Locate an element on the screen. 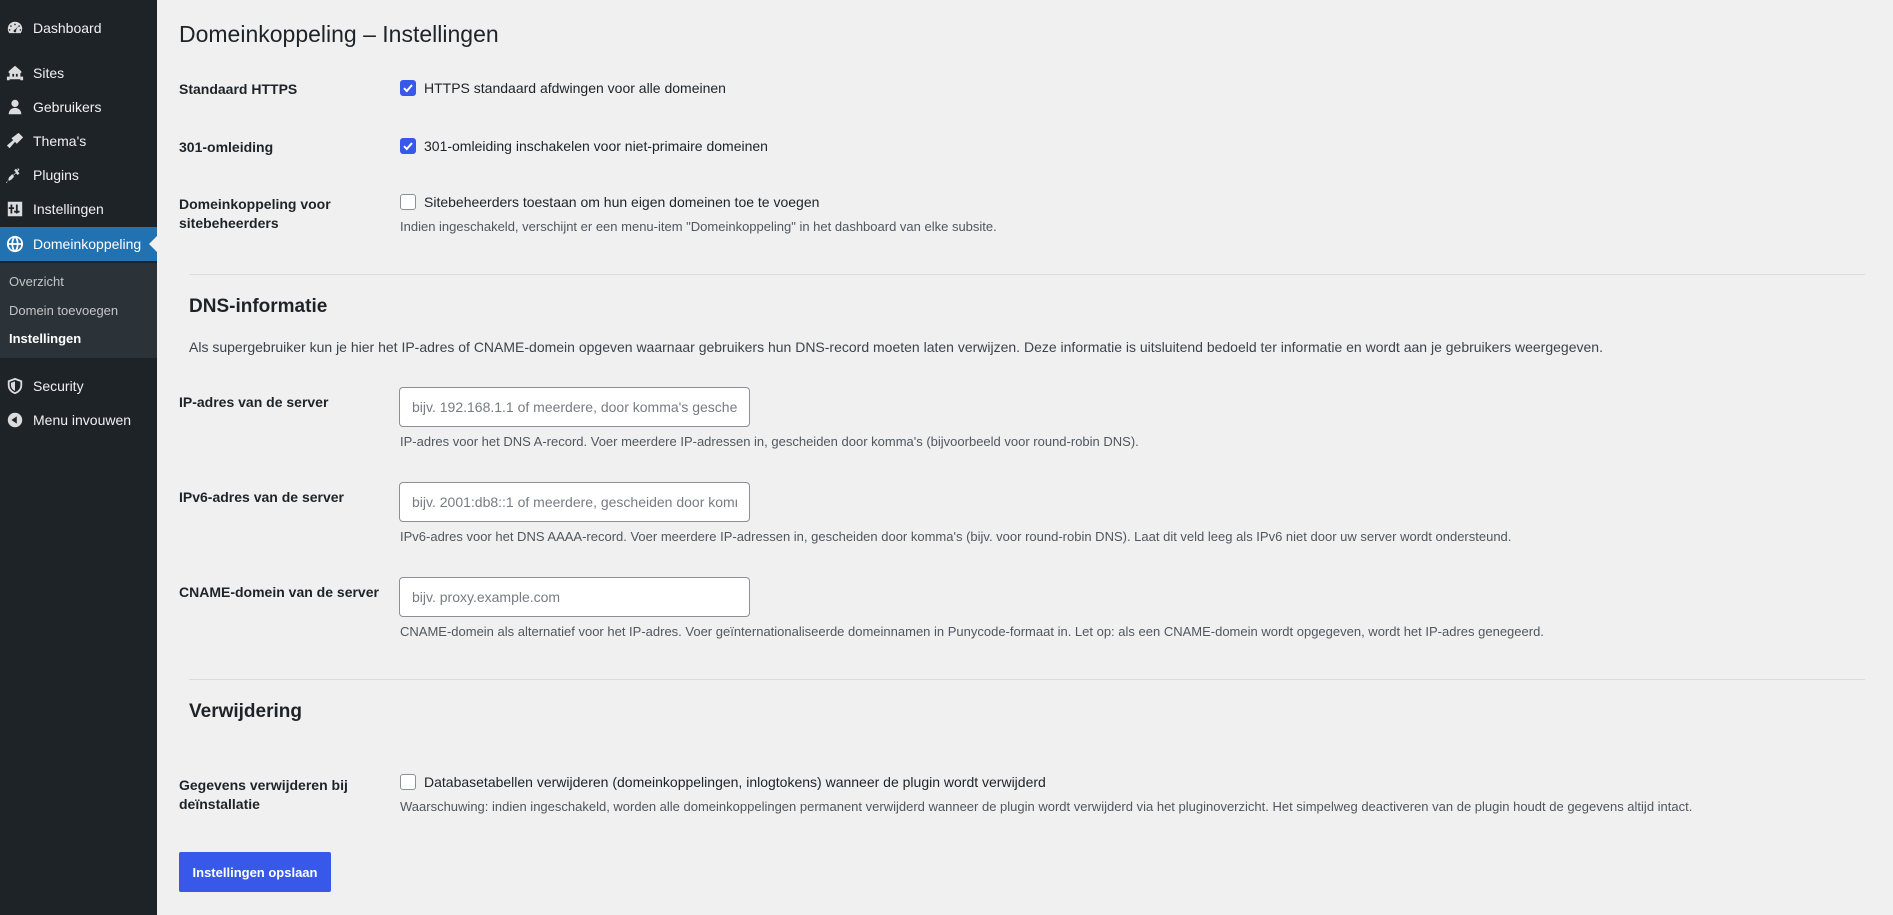 Image resolution: width=1893 pixels, height=915 pixels. sidebar-item-label: Thema's is located at coordinates (60, 141).